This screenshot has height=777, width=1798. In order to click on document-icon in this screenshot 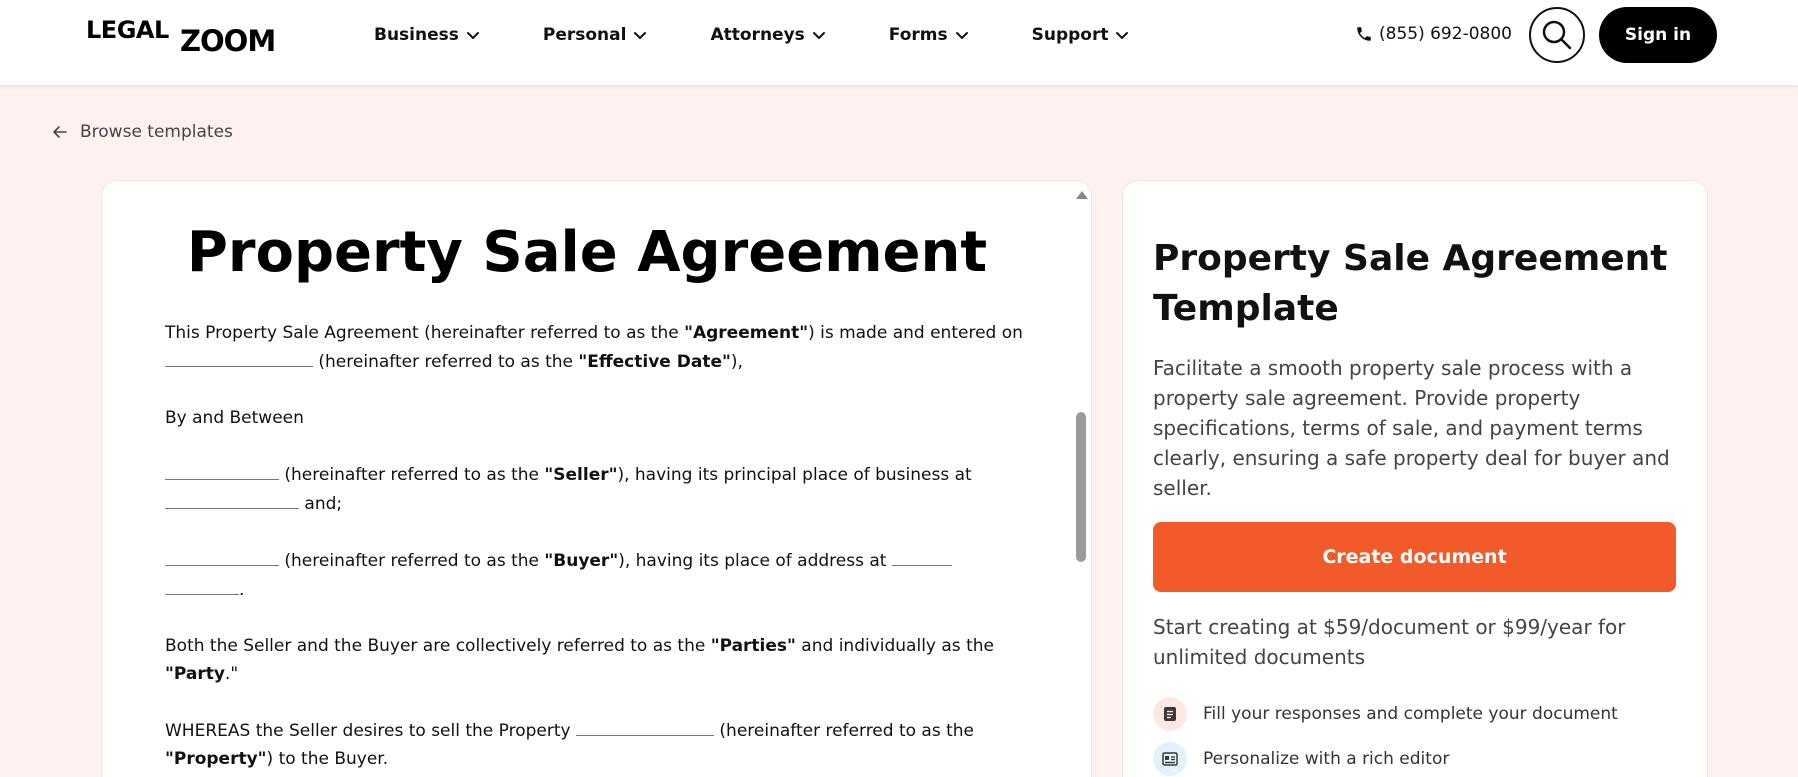, I will do `click(1170, 714)`.